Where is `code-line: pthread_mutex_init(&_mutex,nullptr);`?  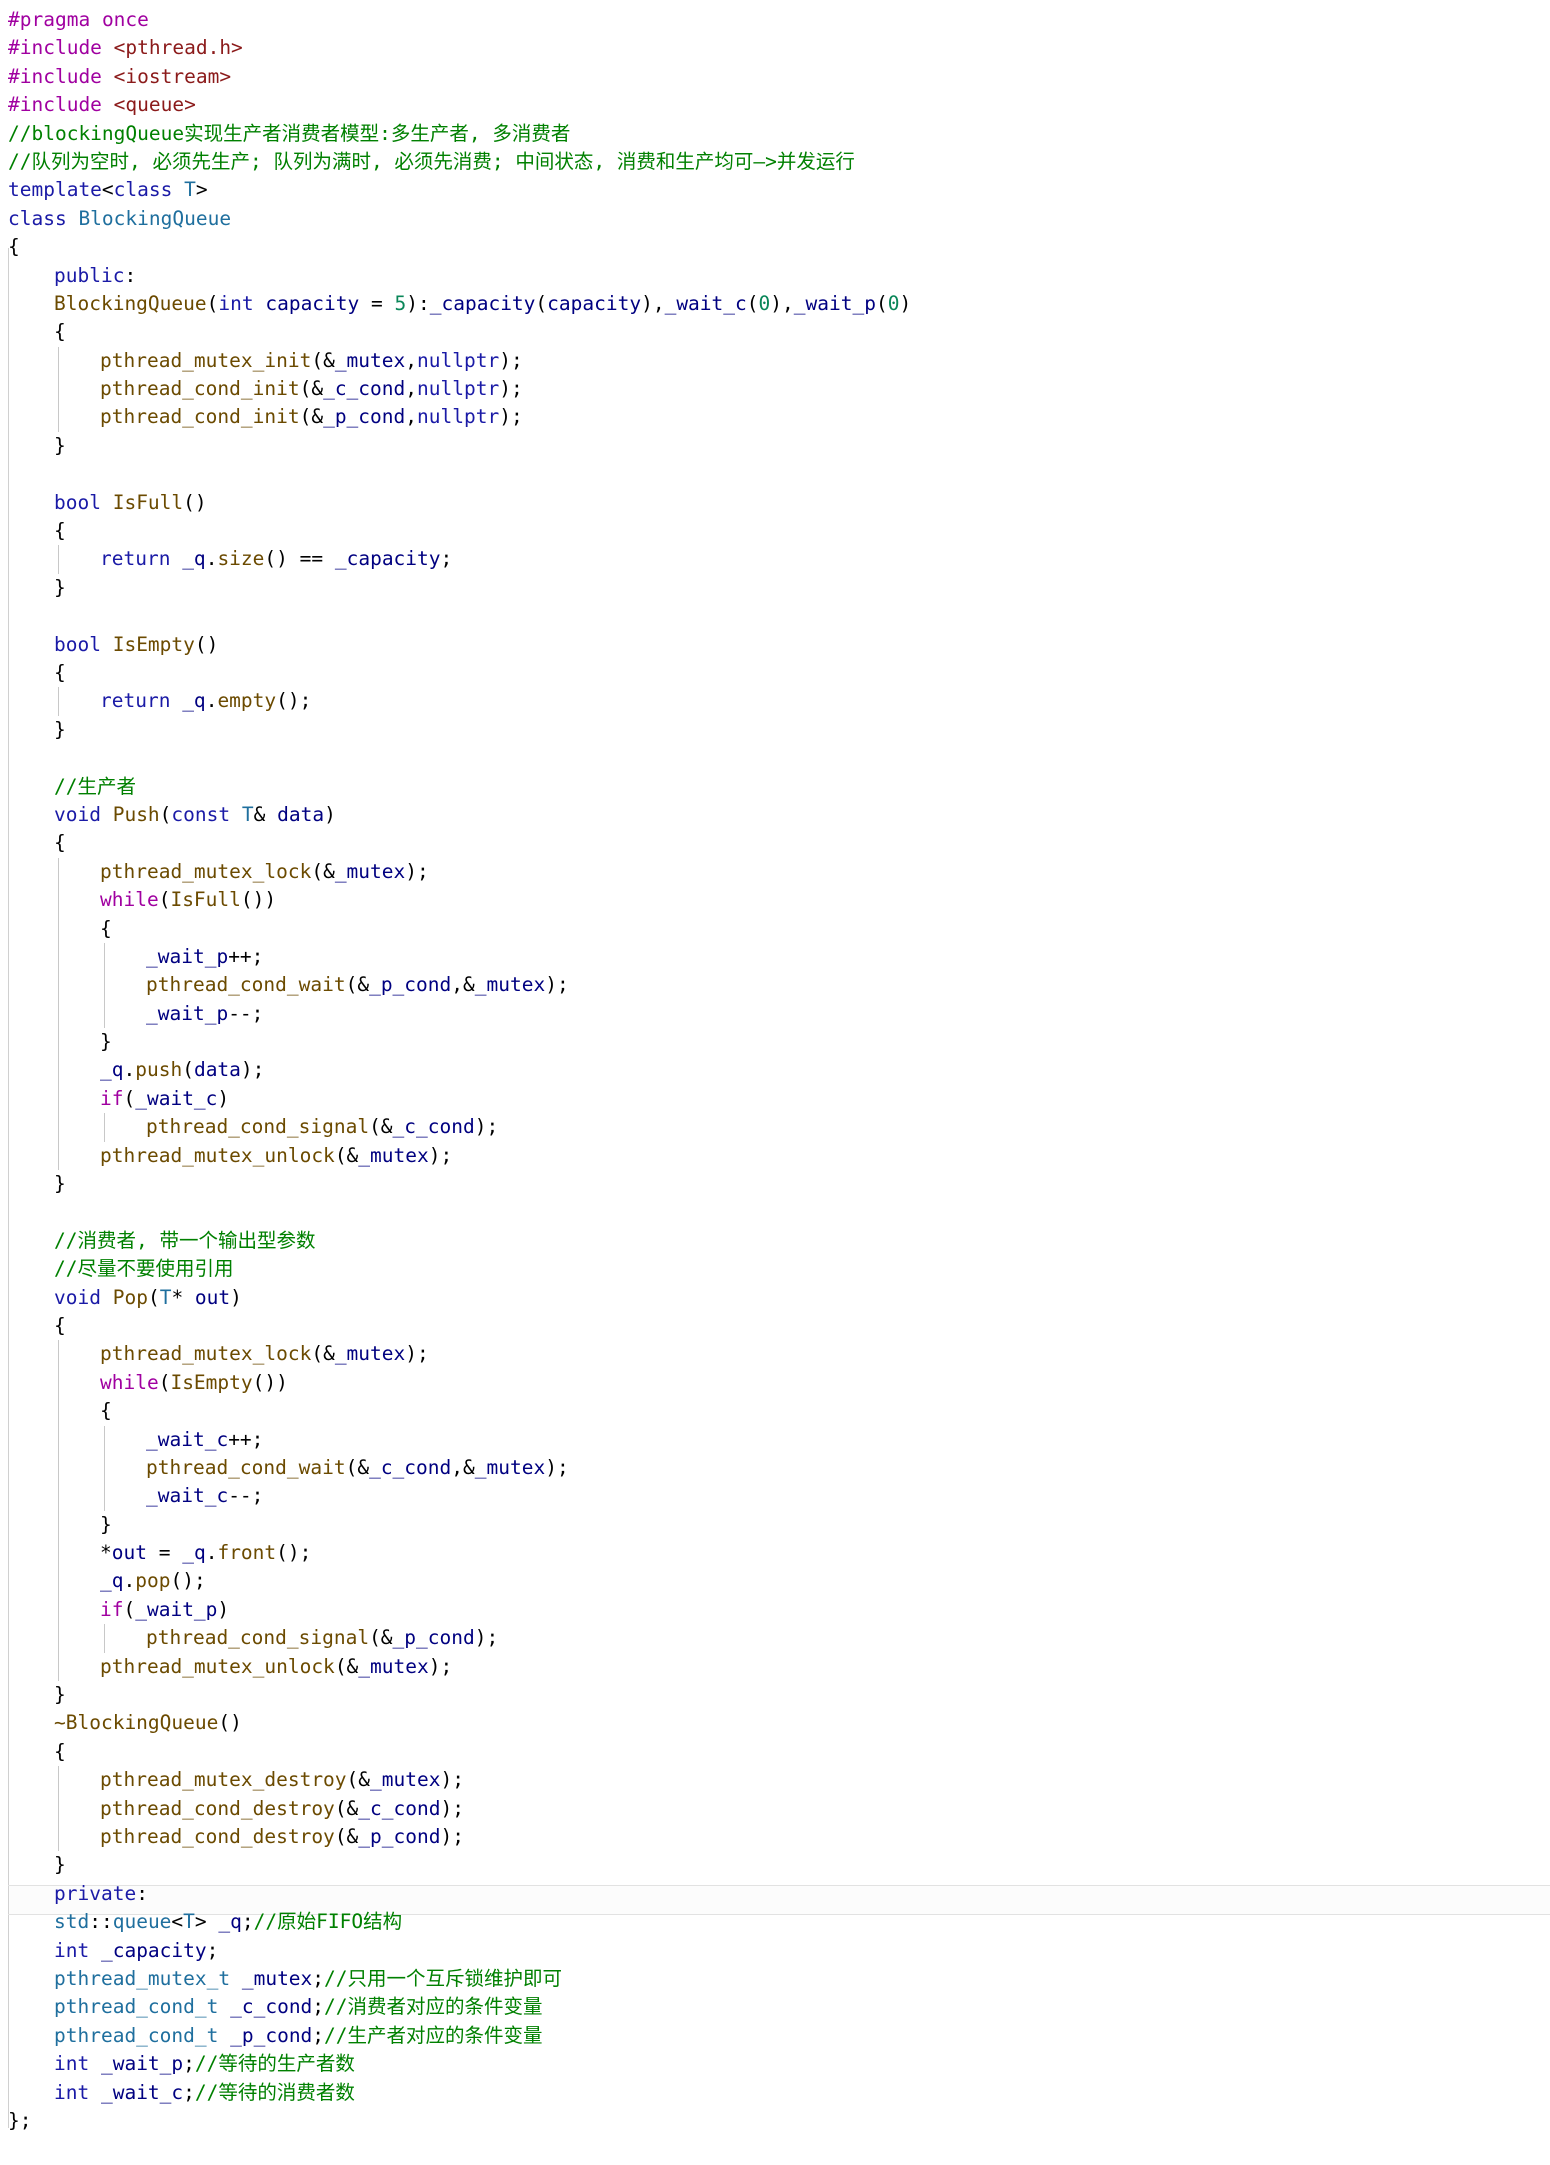
code-line: pthread_mutex_init(&_mutex,nullptr); is located at coordinates (459, 361).